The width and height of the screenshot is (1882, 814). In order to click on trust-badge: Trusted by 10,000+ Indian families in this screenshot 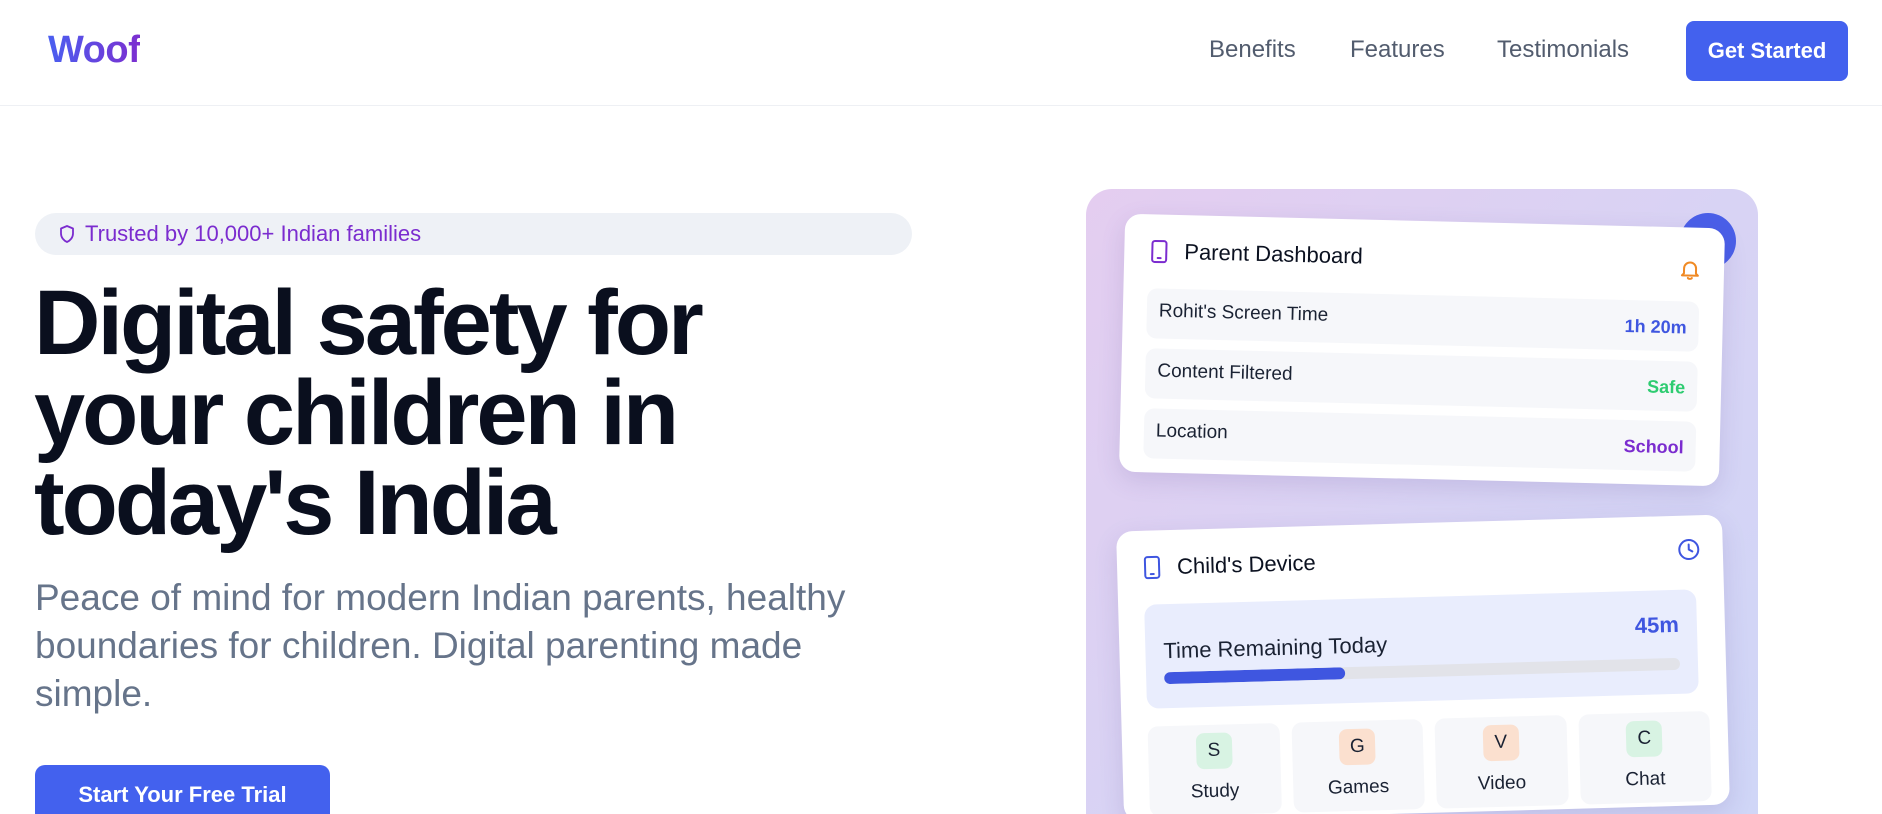, I will do `click(473, 234)`.